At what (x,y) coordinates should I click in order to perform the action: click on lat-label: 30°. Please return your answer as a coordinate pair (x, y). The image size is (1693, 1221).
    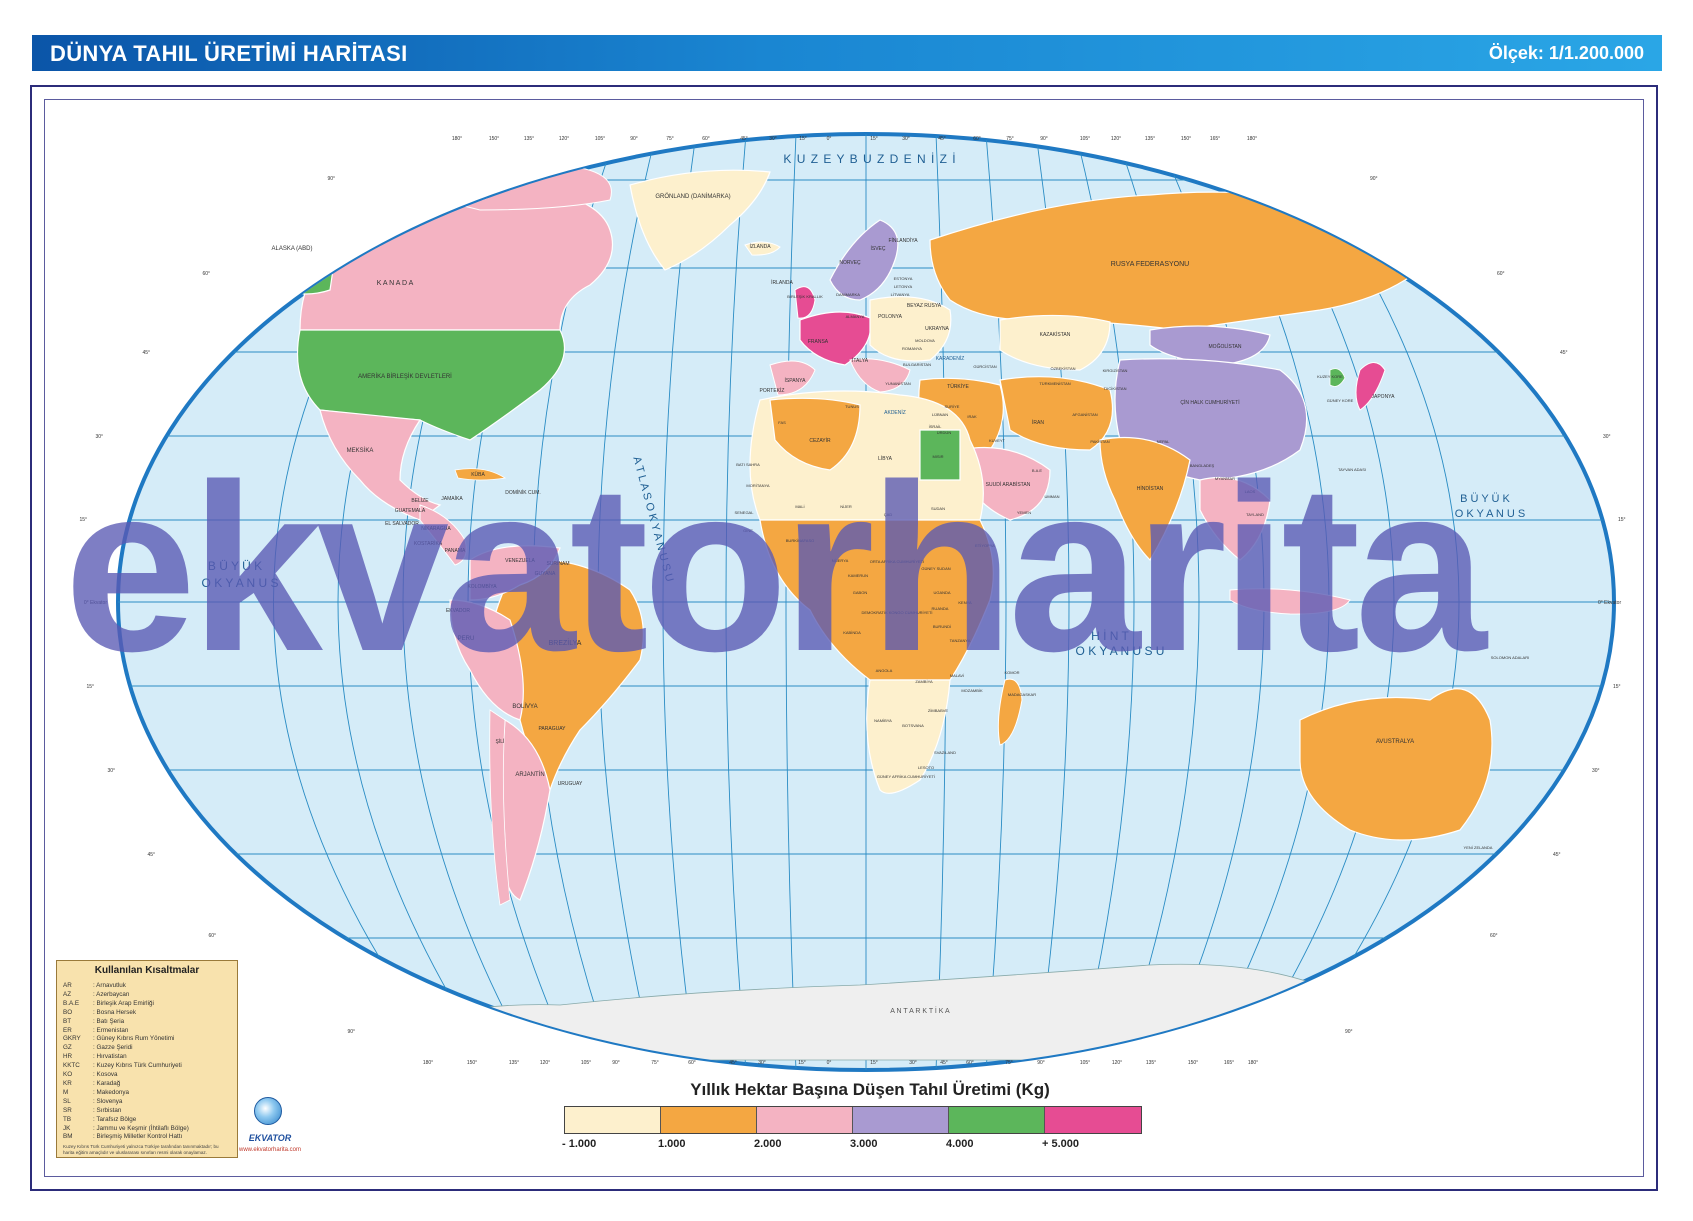
    Looking at the image, I should click on (1607, 437).